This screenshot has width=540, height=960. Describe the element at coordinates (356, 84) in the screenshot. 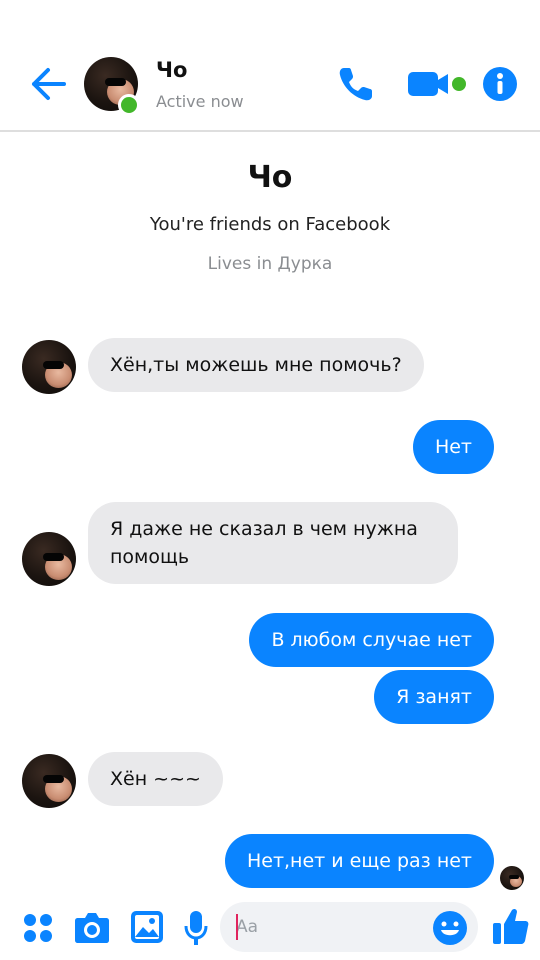

I see `phone-icon` at that location.